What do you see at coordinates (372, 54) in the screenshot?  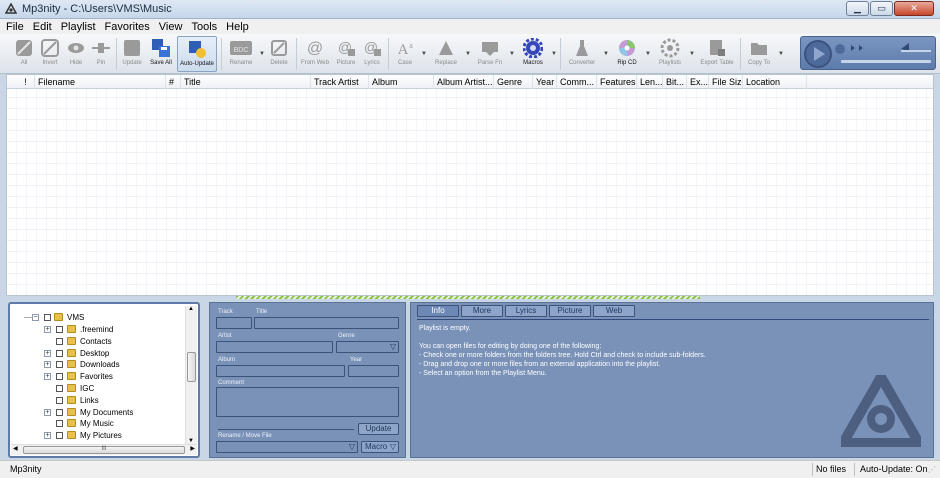 I see `lyrics-button: @ Lyrics` at bounding box center [372, 54].